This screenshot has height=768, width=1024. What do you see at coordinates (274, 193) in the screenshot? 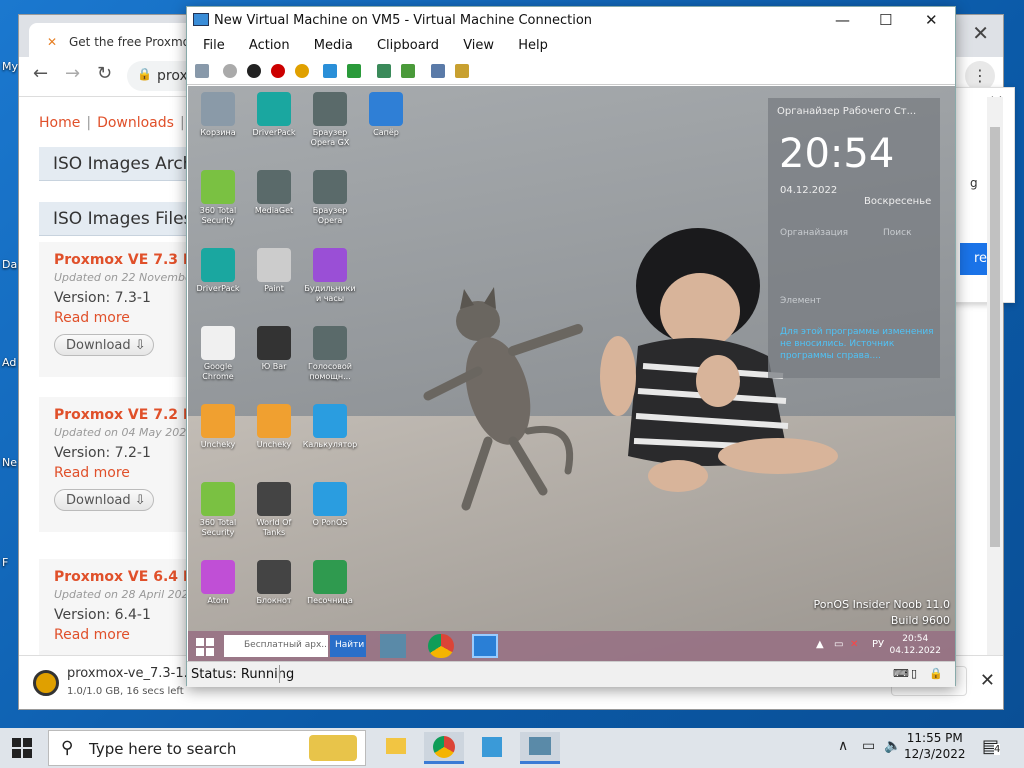
I see `guest-desktop-icon: MediaGet` at bounding box center [274, 193].